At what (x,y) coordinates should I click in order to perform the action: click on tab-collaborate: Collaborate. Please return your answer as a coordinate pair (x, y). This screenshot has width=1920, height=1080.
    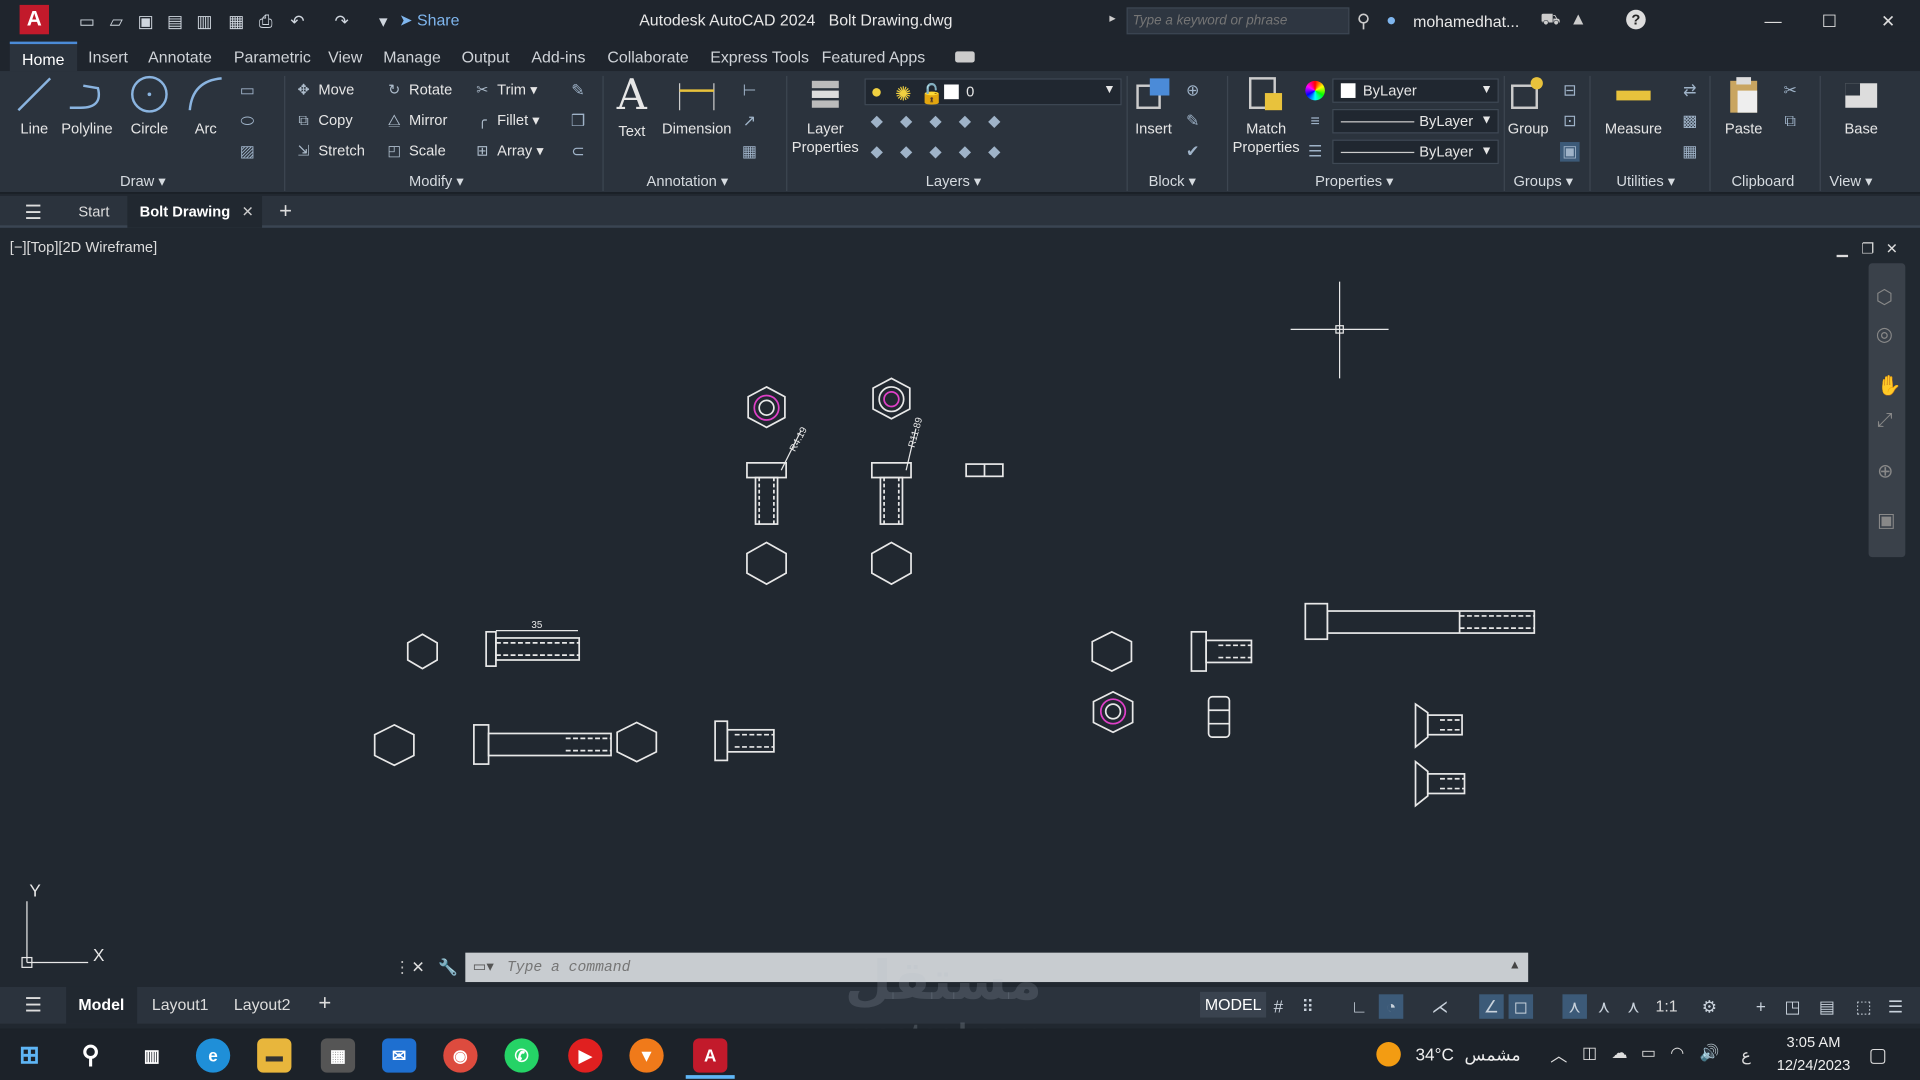
    Looking at the image, I should click on (647, 57).